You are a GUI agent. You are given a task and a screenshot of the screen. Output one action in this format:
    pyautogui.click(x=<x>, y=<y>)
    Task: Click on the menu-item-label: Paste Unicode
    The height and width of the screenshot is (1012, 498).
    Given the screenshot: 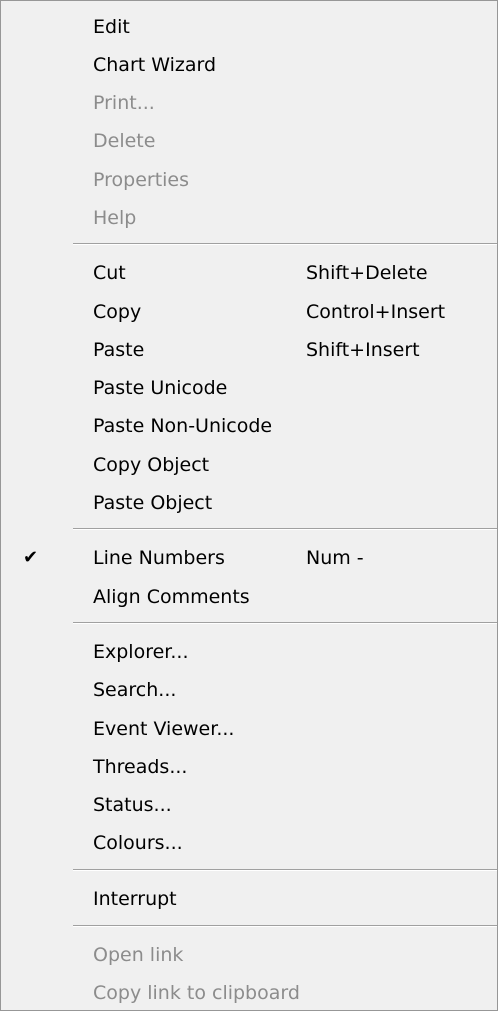 What is the action you would take?
    pyautogui.click(x=160, y=388)
    